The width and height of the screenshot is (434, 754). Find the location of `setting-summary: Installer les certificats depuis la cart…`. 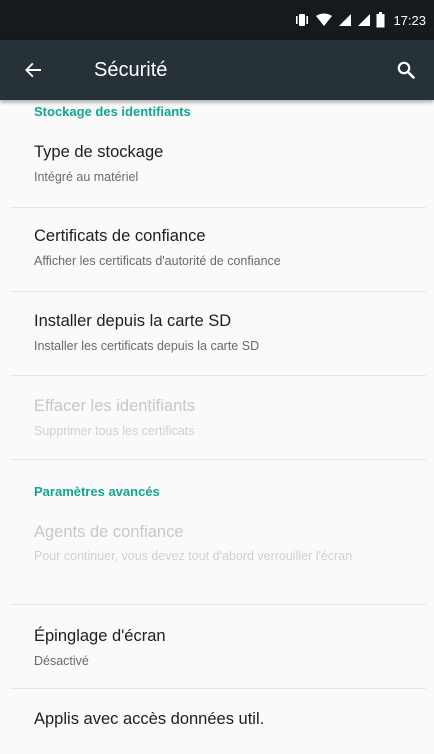

setting-summary: Installer les certificats depuis la cart… is located at coordinates (147, 346).